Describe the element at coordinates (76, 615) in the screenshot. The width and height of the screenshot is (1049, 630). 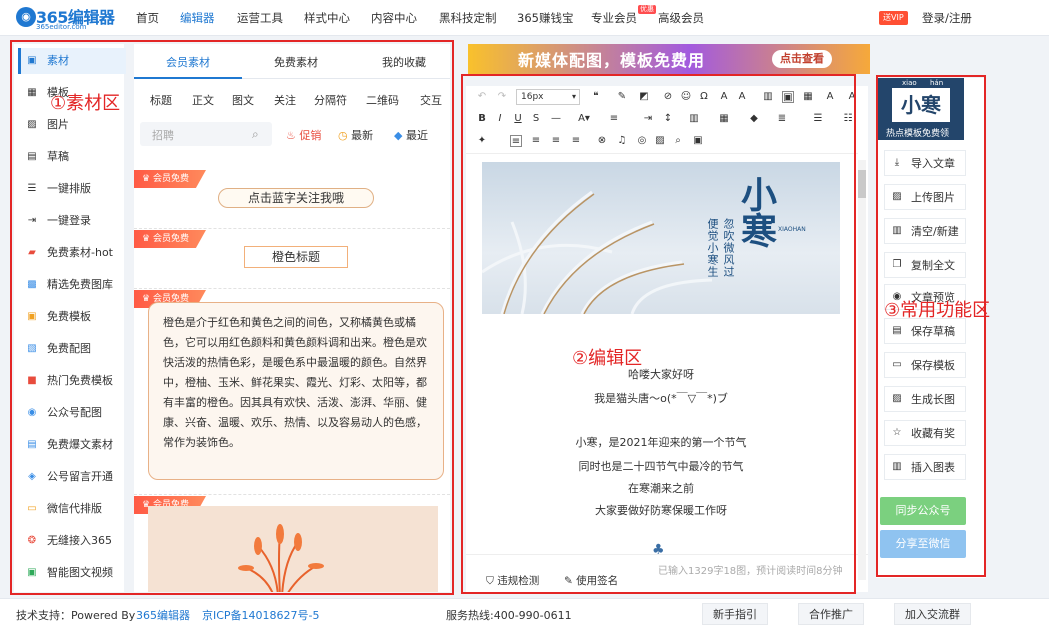
I see `footer-support: 技术支持：Powered By` at that location.